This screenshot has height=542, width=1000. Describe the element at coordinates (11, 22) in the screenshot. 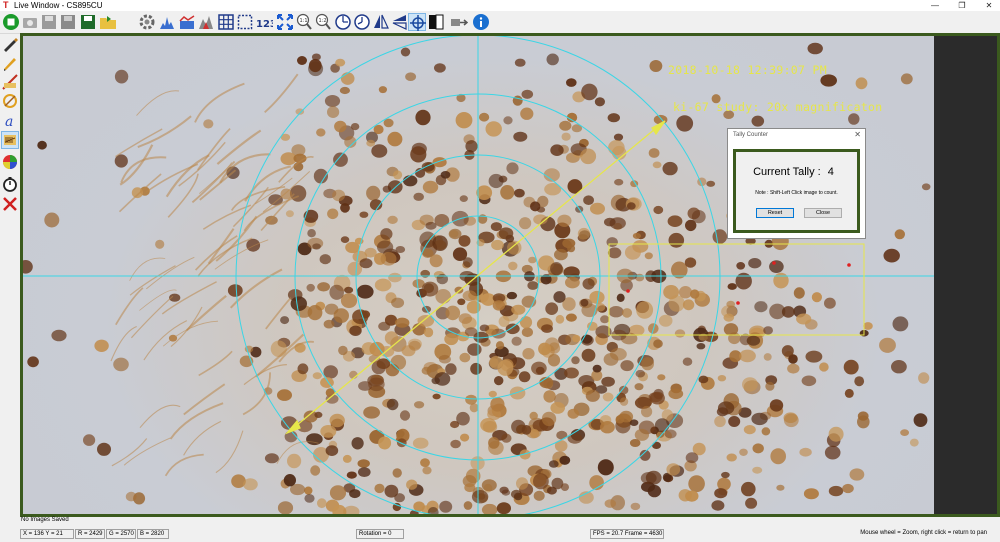

I see `start-stop-icon` at that location.